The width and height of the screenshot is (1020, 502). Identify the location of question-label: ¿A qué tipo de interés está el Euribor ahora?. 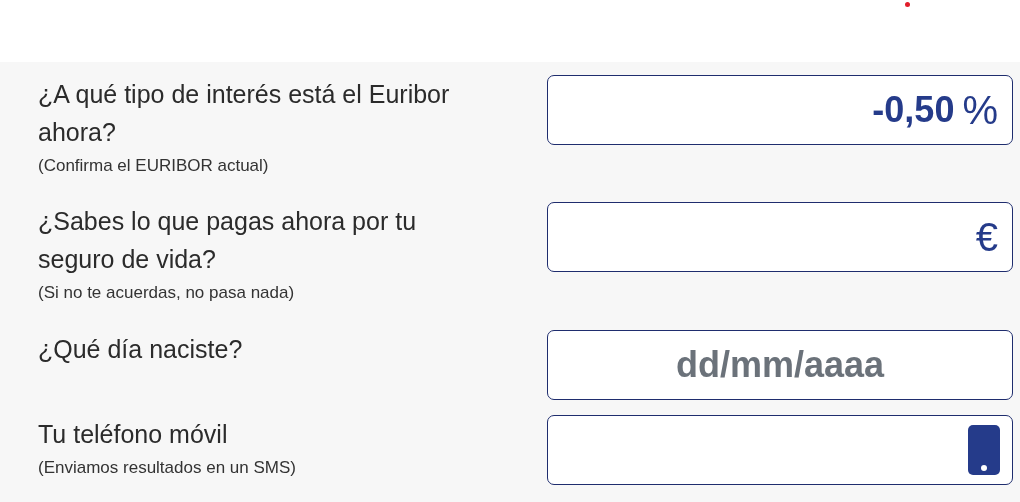
(244, 113).